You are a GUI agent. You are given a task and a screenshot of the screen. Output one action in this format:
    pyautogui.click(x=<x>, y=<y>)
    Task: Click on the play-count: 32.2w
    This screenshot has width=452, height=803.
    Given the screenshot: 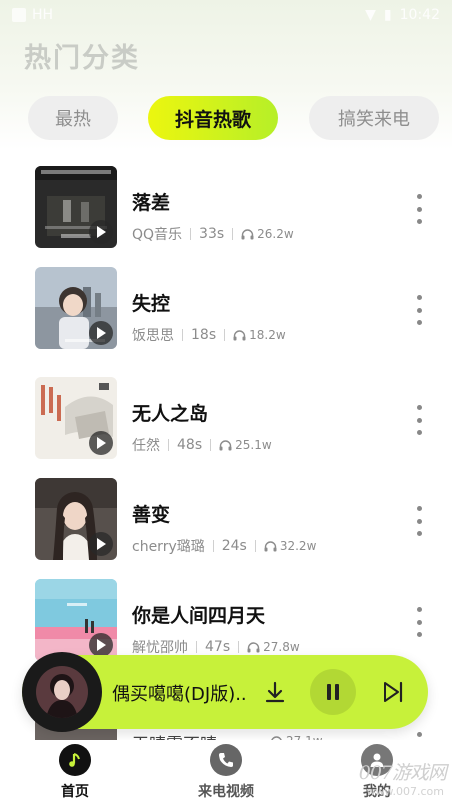 What is the action you would take?
    pyautogui.click(x=290, y=546)
    